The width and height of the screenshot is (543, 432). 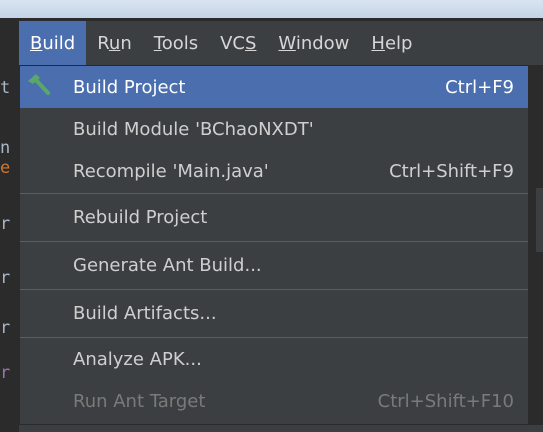 What do you see at coordinates (274, 171) in the screenshot?
I see `menu-item-recompile: Recompile 'Main.java' Ctrl+Shift+F9` at bounding box center [274, 171].